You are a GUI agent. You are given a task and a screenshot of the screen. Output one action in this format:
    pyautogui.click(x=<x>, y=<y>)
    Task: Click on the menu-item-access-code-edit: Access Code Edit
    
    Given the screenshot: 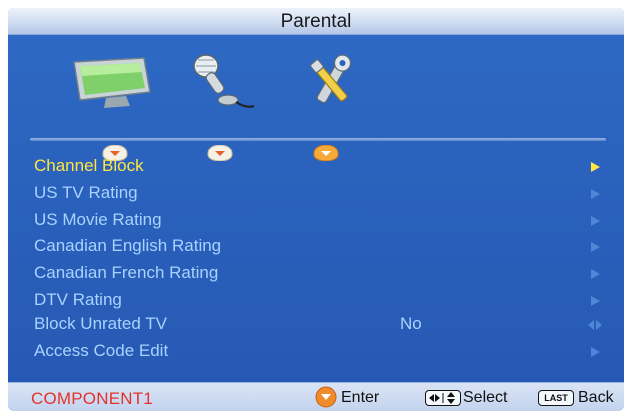 What is the action you would take?
    pyautogui.click(x=316, y=352)
    